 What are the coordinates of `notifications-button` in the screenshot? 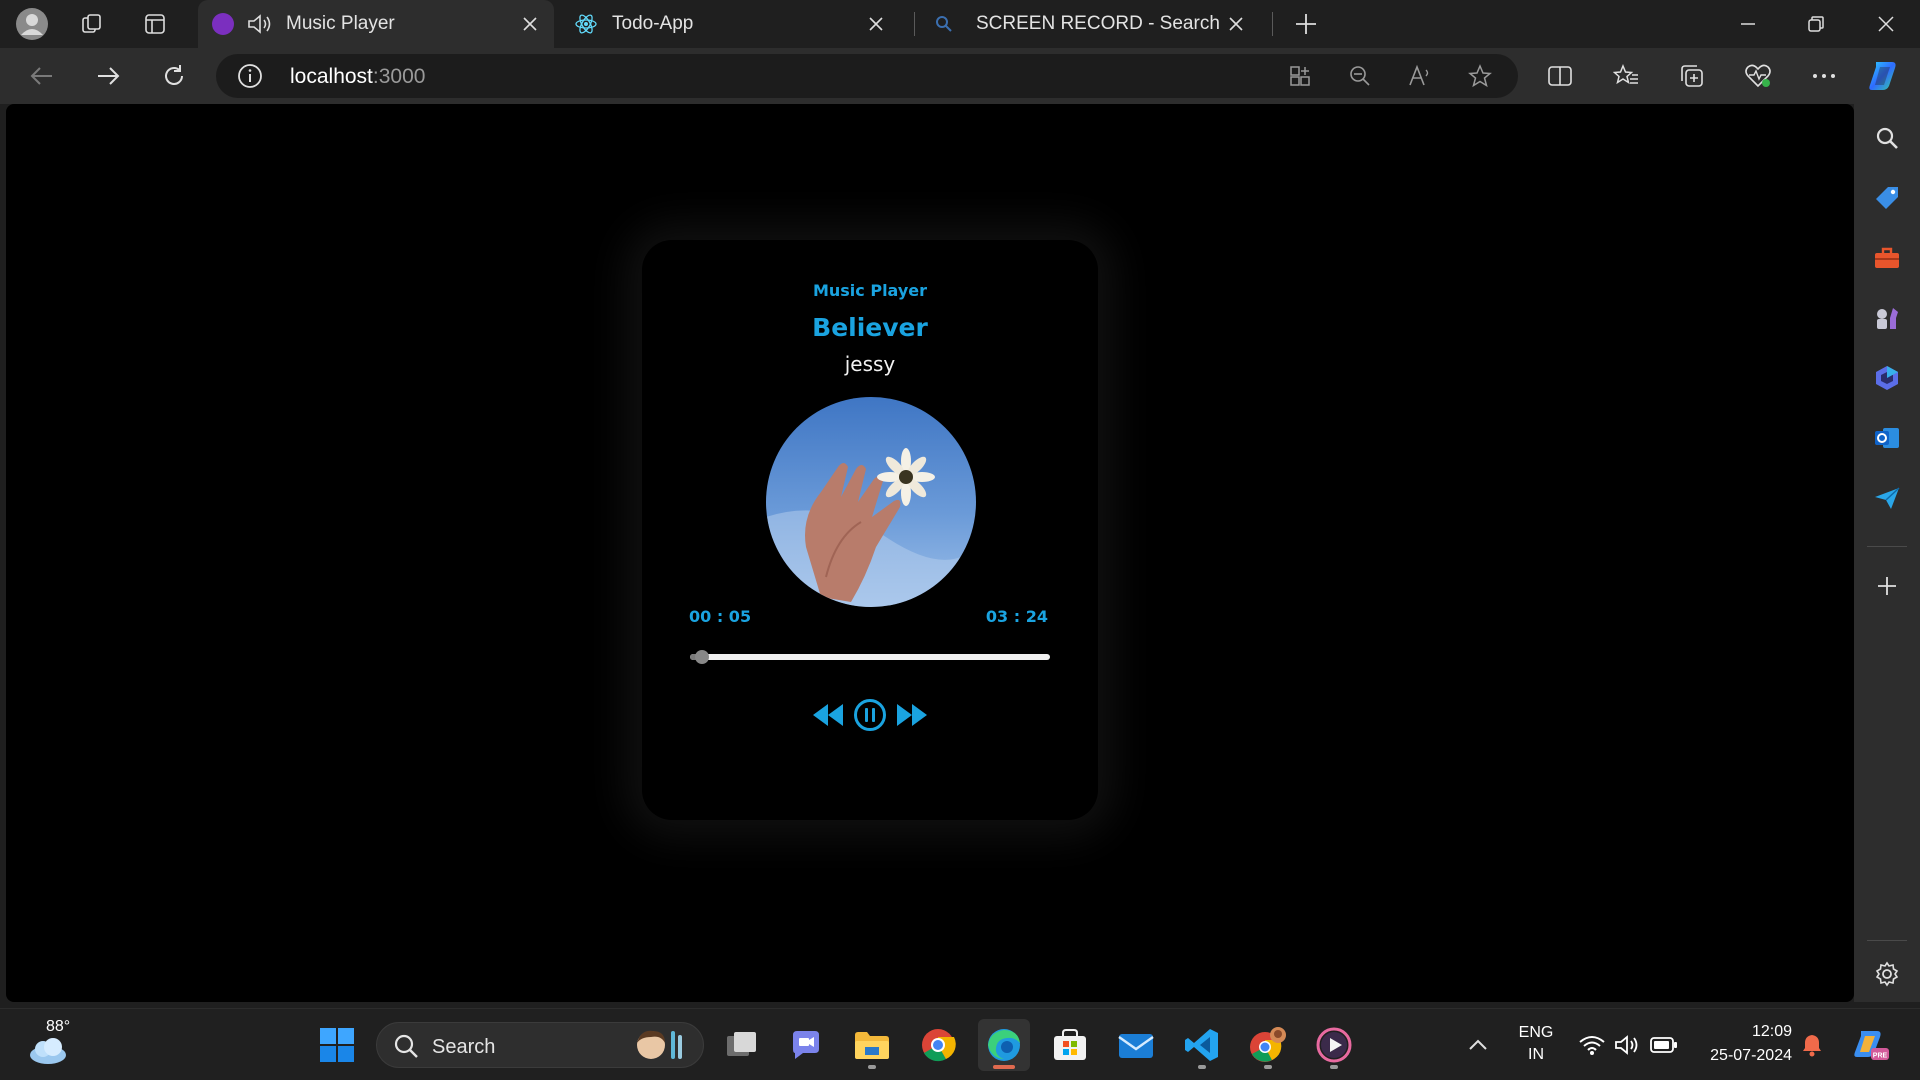 It's located at (1812, 1045).